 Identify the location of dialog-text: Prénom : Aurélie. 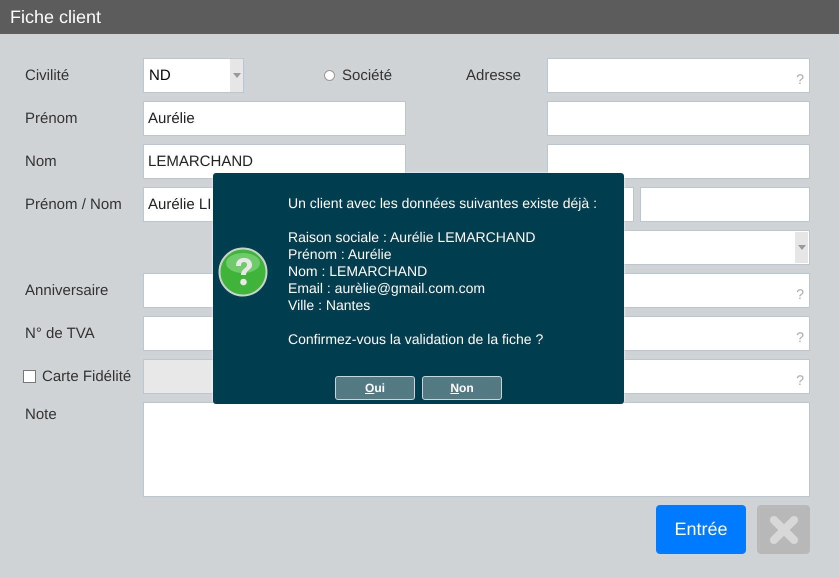
(340, 254).